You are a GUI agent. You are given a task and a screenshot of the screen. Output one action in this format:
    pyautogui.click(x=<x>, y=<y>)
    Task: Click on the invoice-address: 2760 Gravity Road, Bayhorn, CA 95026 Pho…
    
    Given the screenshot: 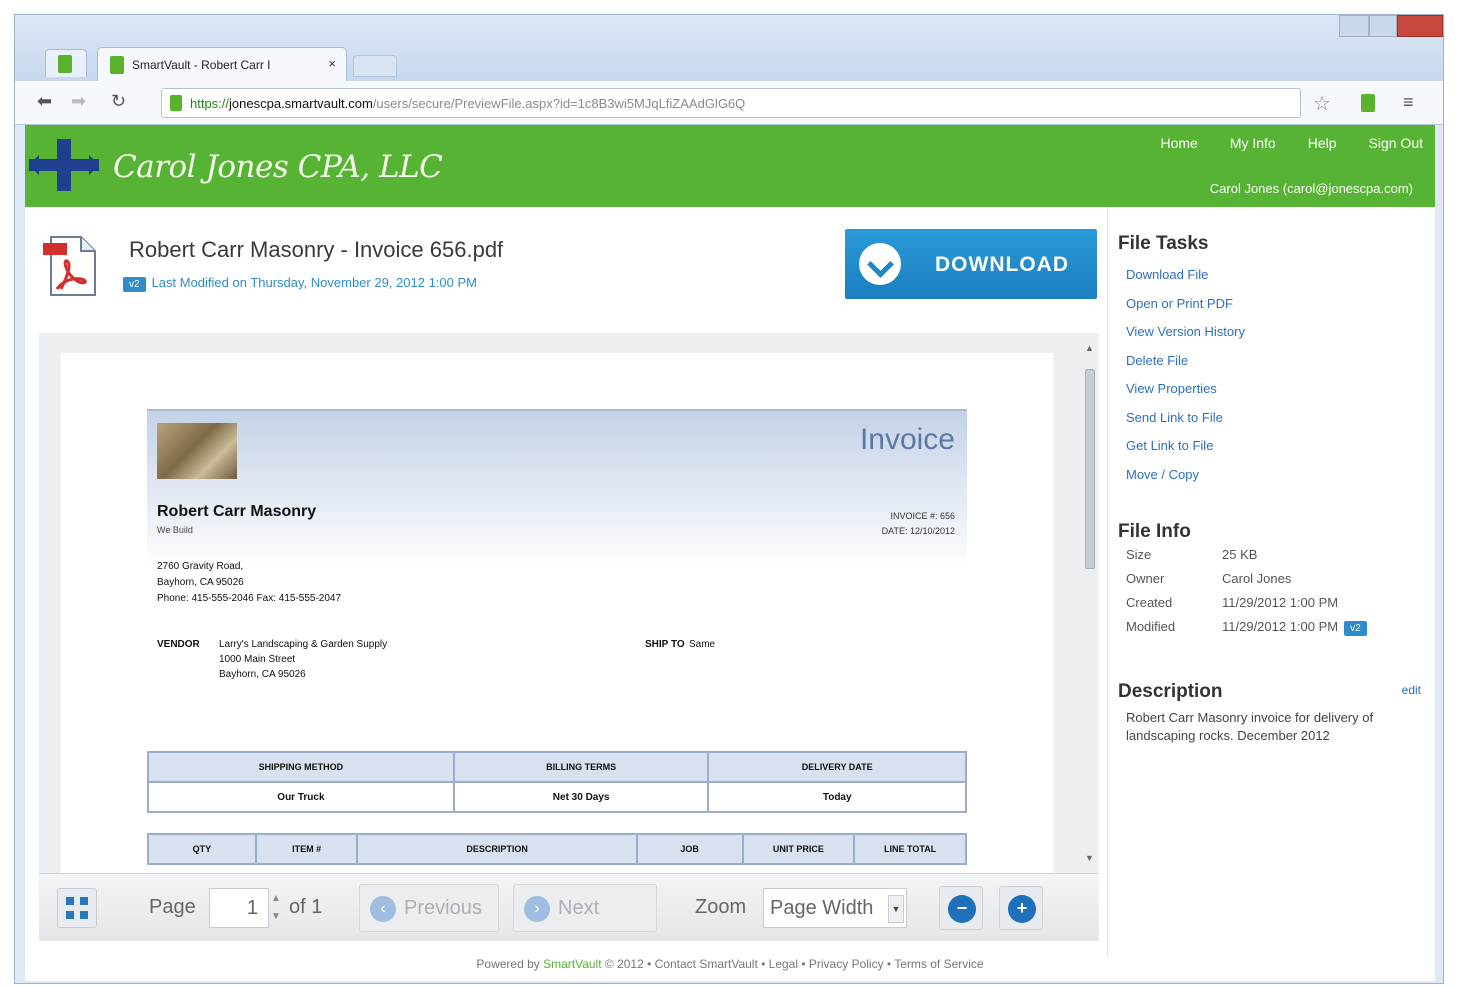 What is the action you would take?
    pyautogui.click(x=249, y=582)
    